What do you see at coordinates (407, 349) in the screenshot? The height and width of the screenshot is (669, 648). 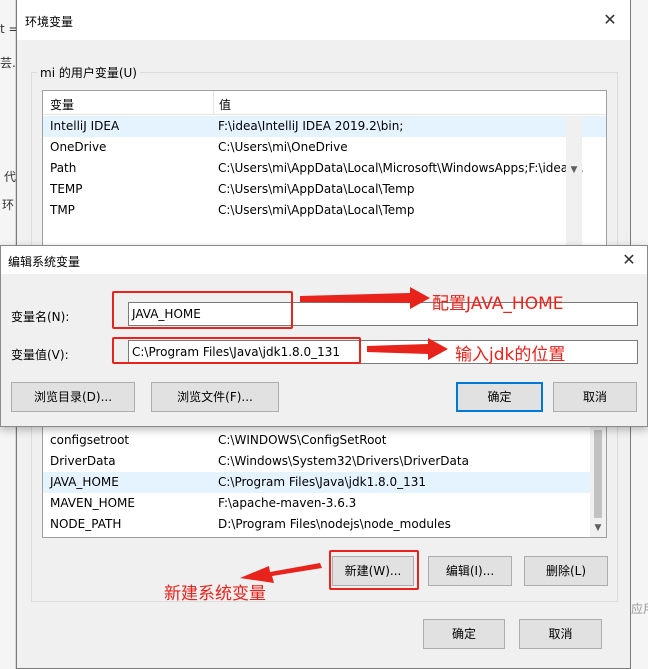 I see `arrow-to-input-jdk` at bounding box center [407, 349].